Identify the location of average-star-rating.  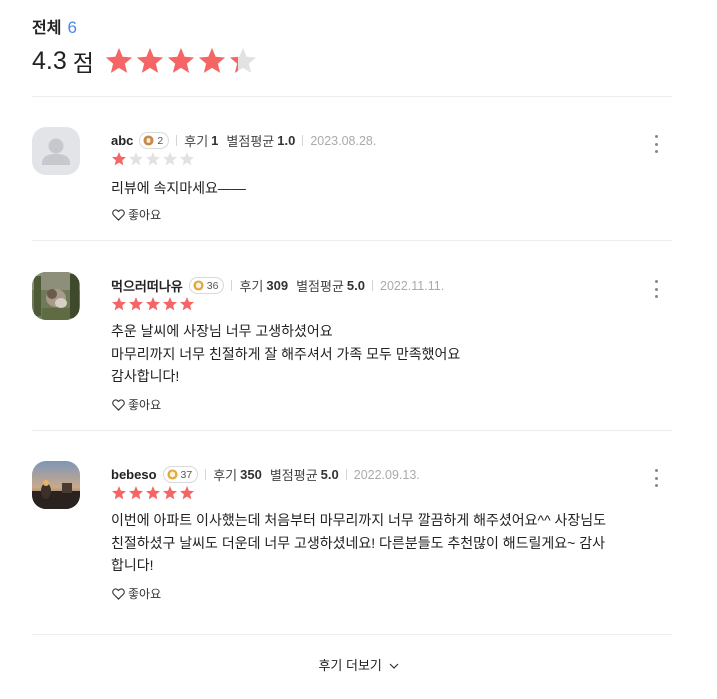
(181, 61).